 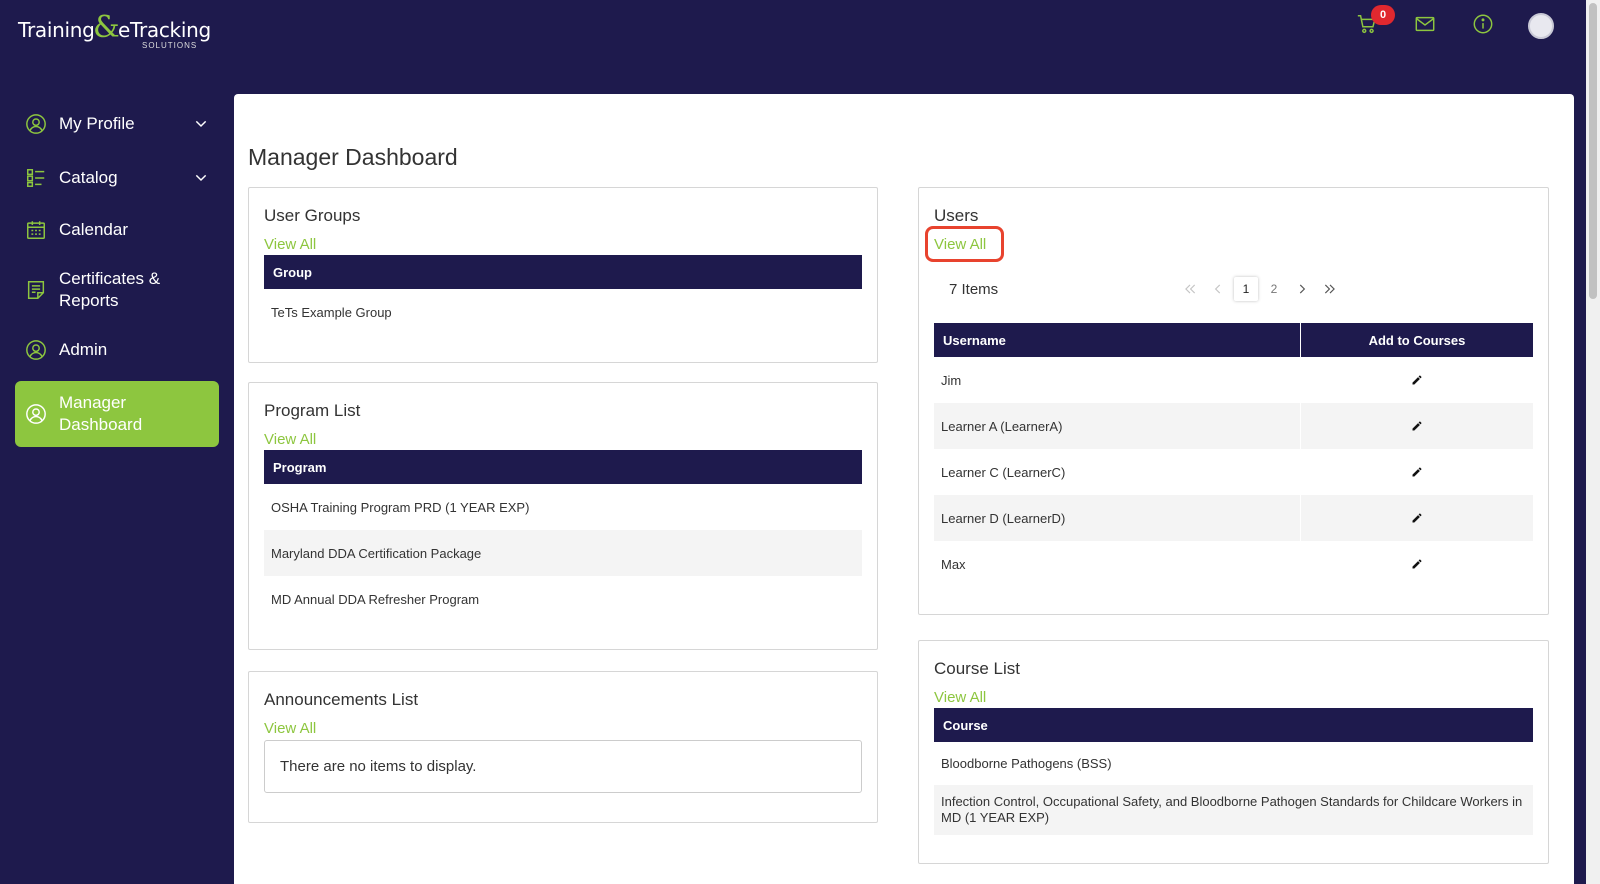 I want to click on sidebar-item-calendar: Calendar, so click(x=117, y=230).